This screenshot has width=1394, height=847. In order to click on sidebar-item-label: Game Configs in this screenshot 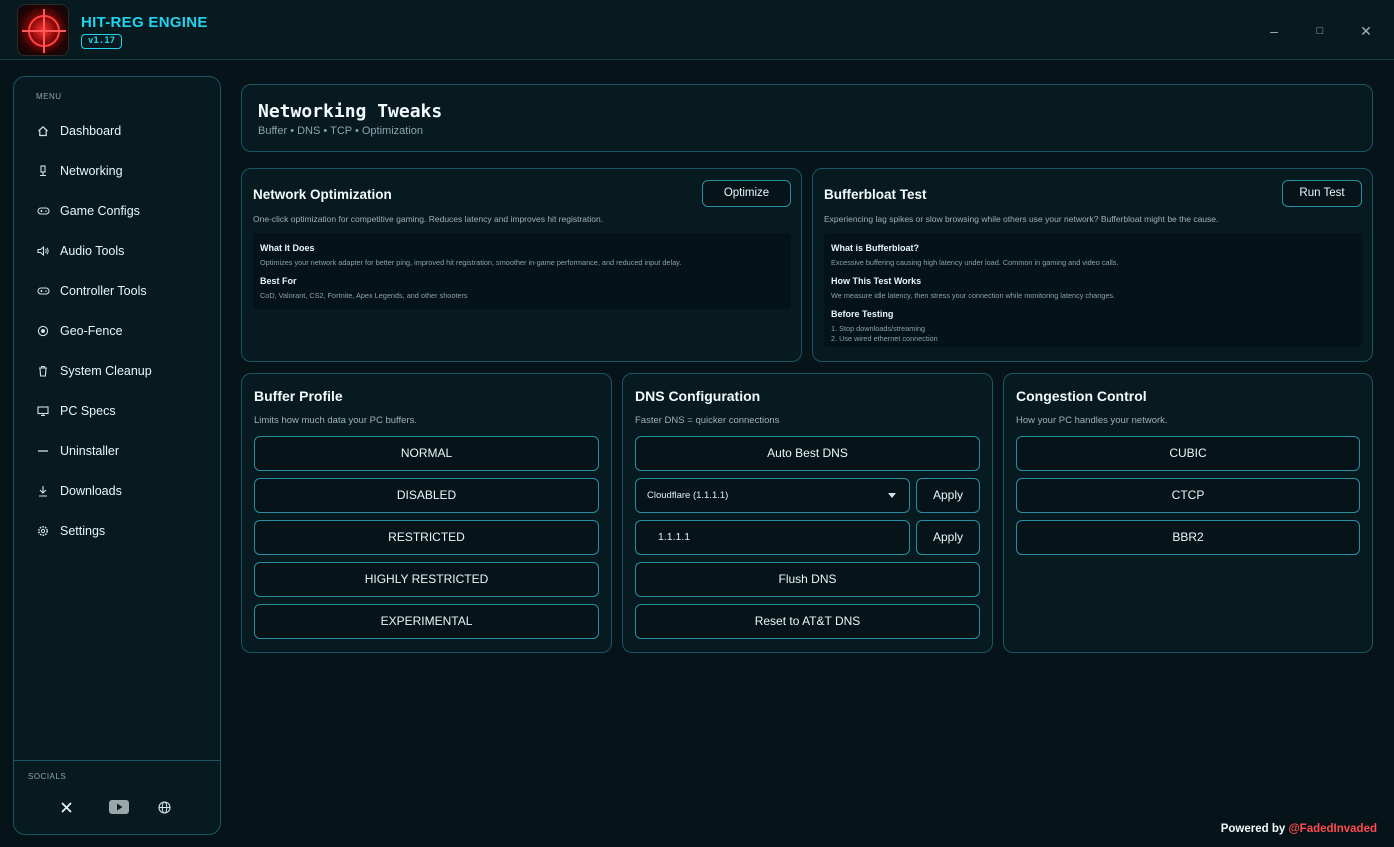, I will do `click(100, 211)`.